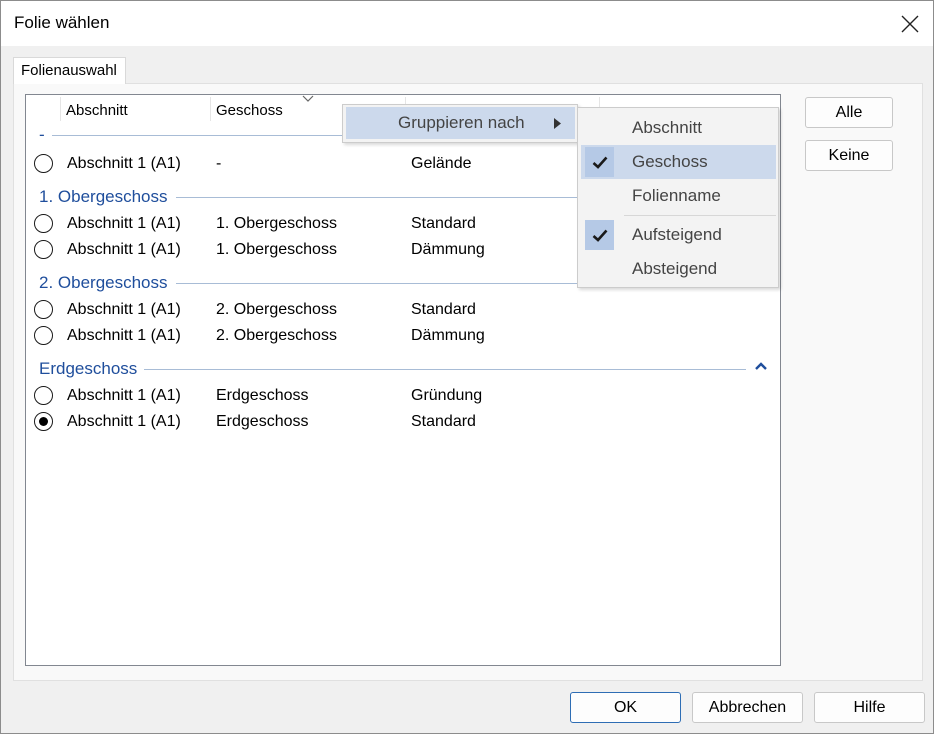 The image size is (934, 734). Describe the element at coordinates (135, 109) in the screenshot. I see `column-header-abschnitt: Abschnitt` at that location.